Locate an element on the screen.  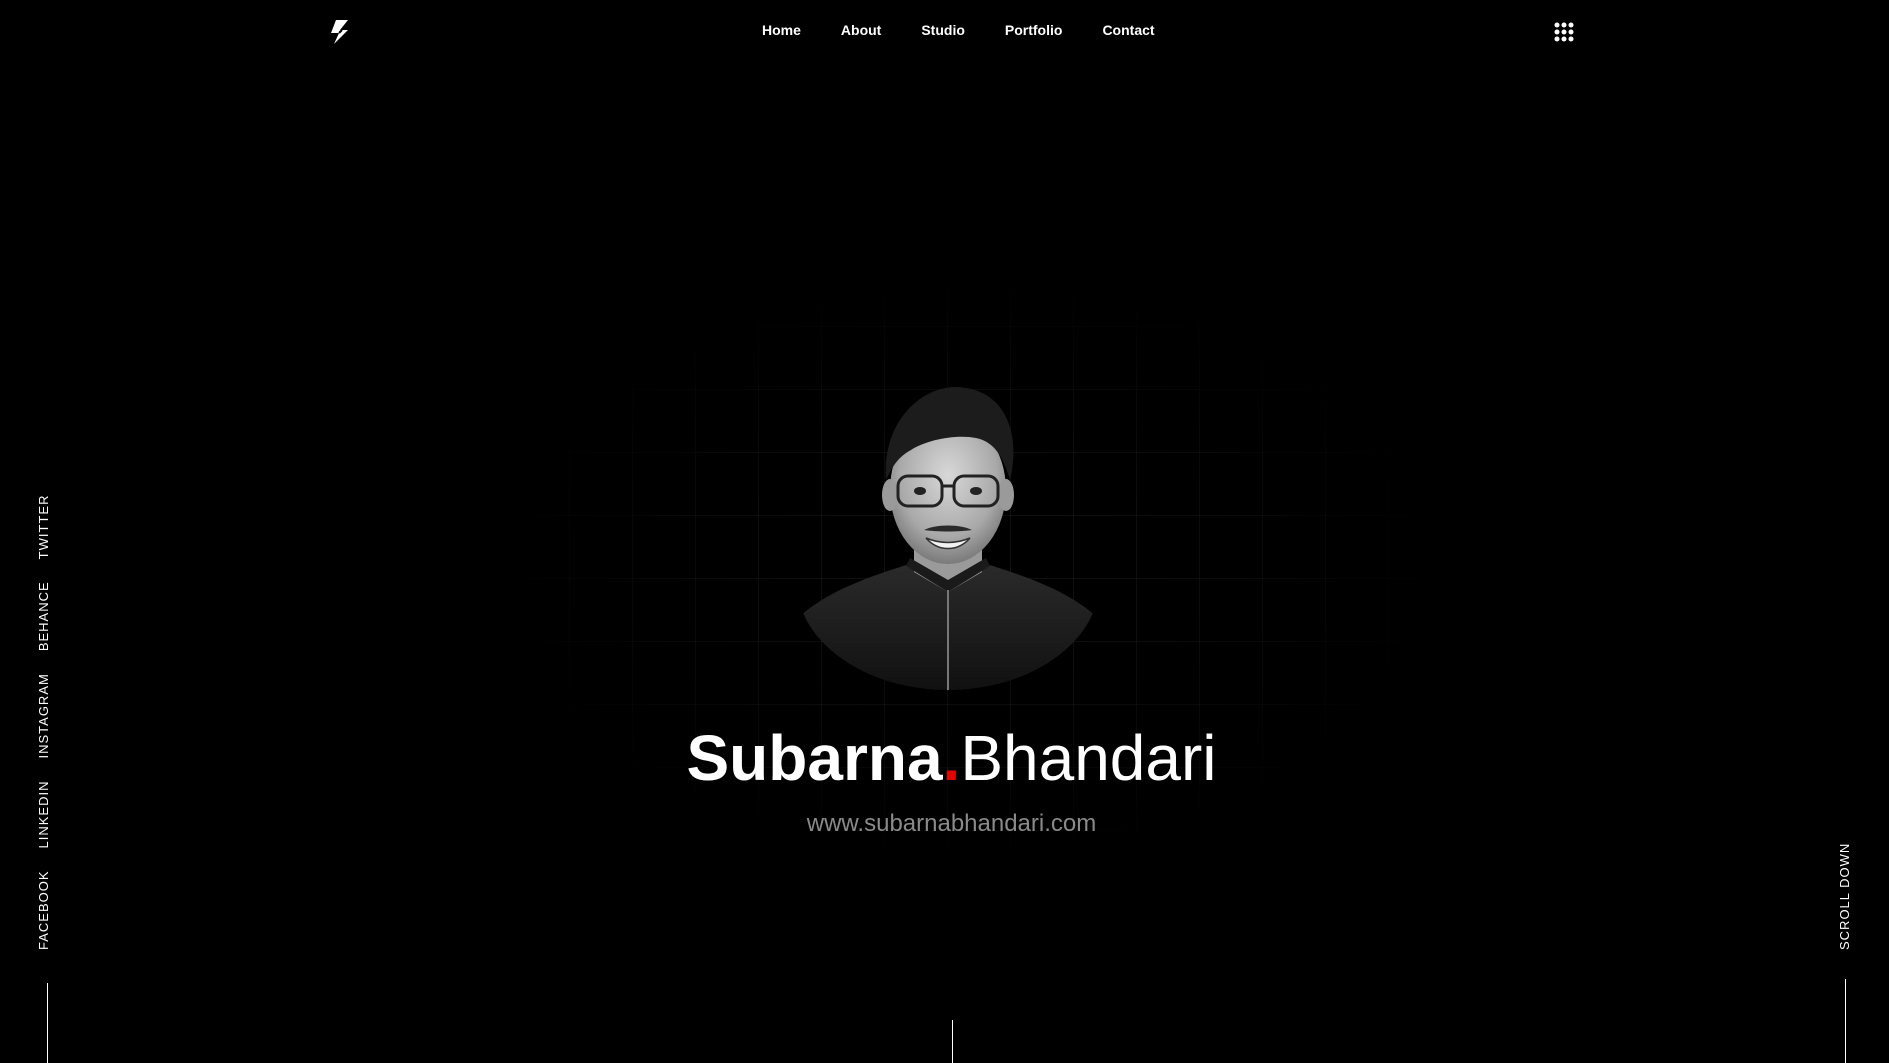
nav-contact: Contact is located at coordinates (1128, 30).